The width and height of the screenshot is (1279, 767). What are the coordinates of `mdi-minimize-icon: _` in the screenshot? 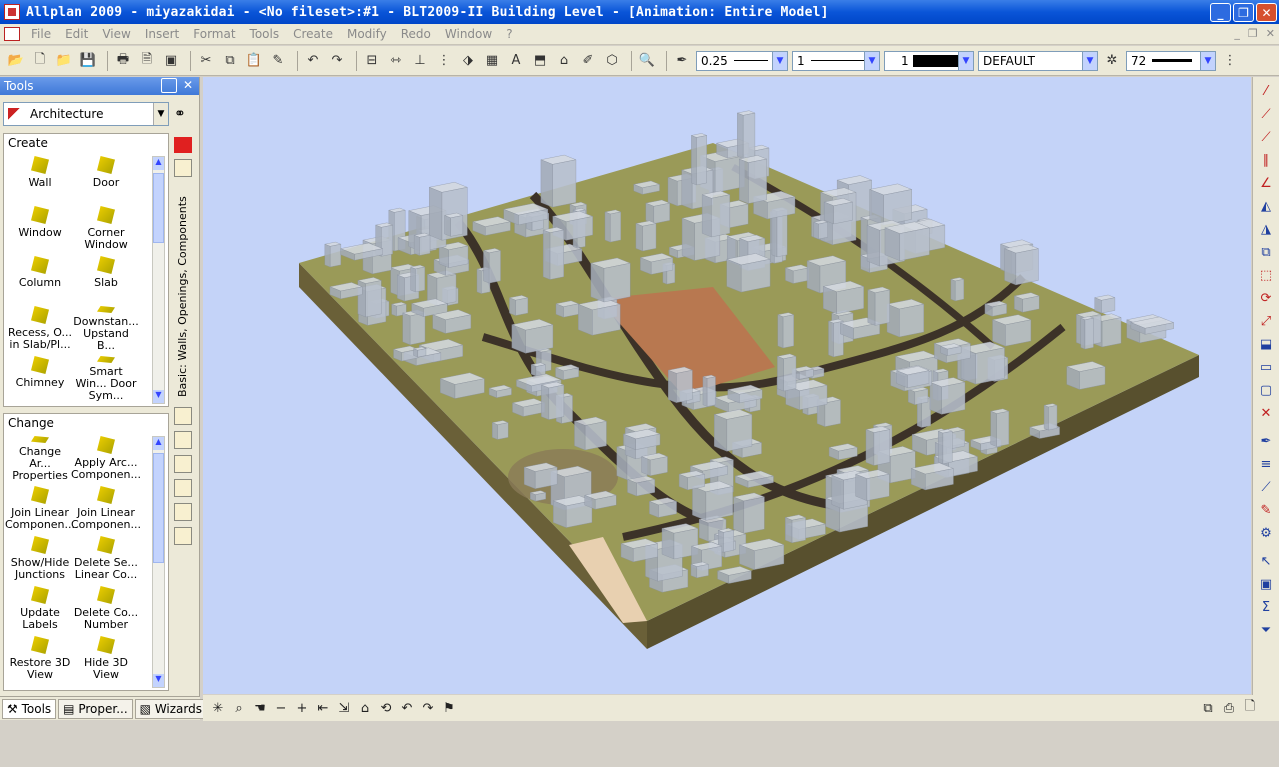 It's located at (1237, 33).